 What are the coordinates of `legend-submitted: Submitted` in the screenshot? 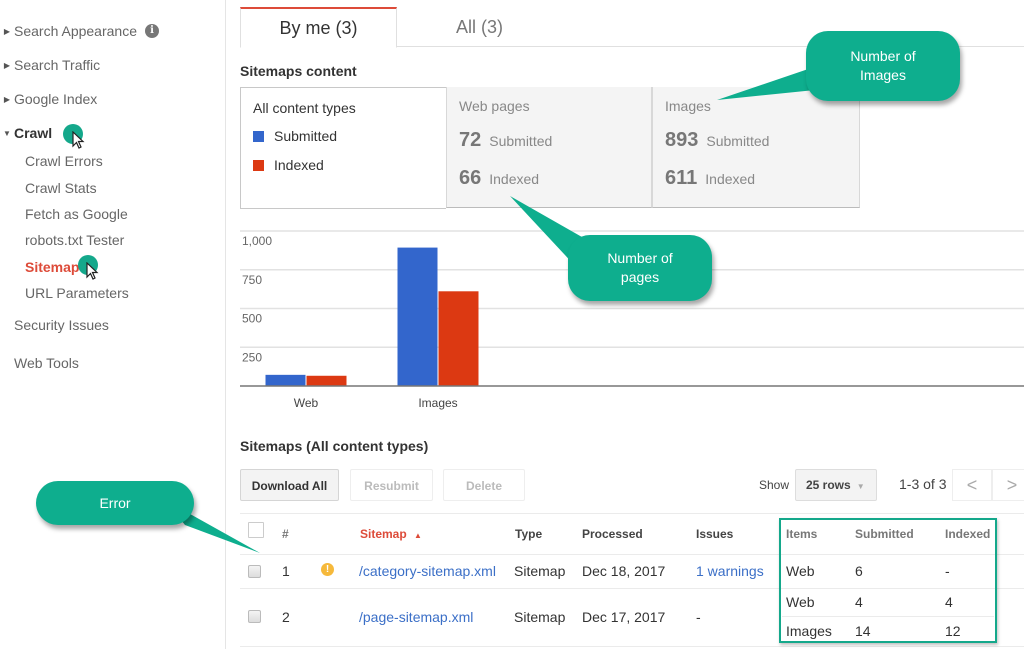 It's located at (295, 136).